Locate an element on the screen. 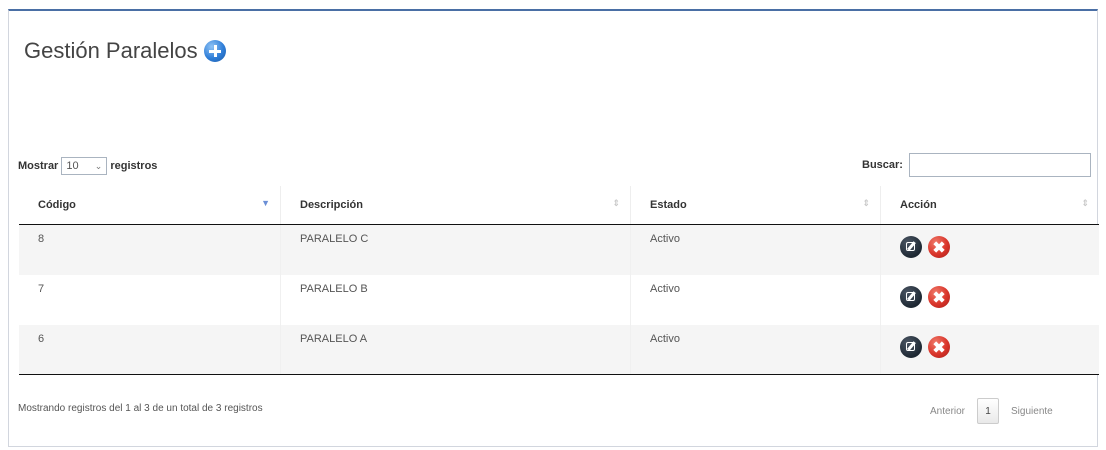 Image resolution: width=1106 pixels, height=450 pixels. column-label: Descripción is located at coordinates (331, 205).